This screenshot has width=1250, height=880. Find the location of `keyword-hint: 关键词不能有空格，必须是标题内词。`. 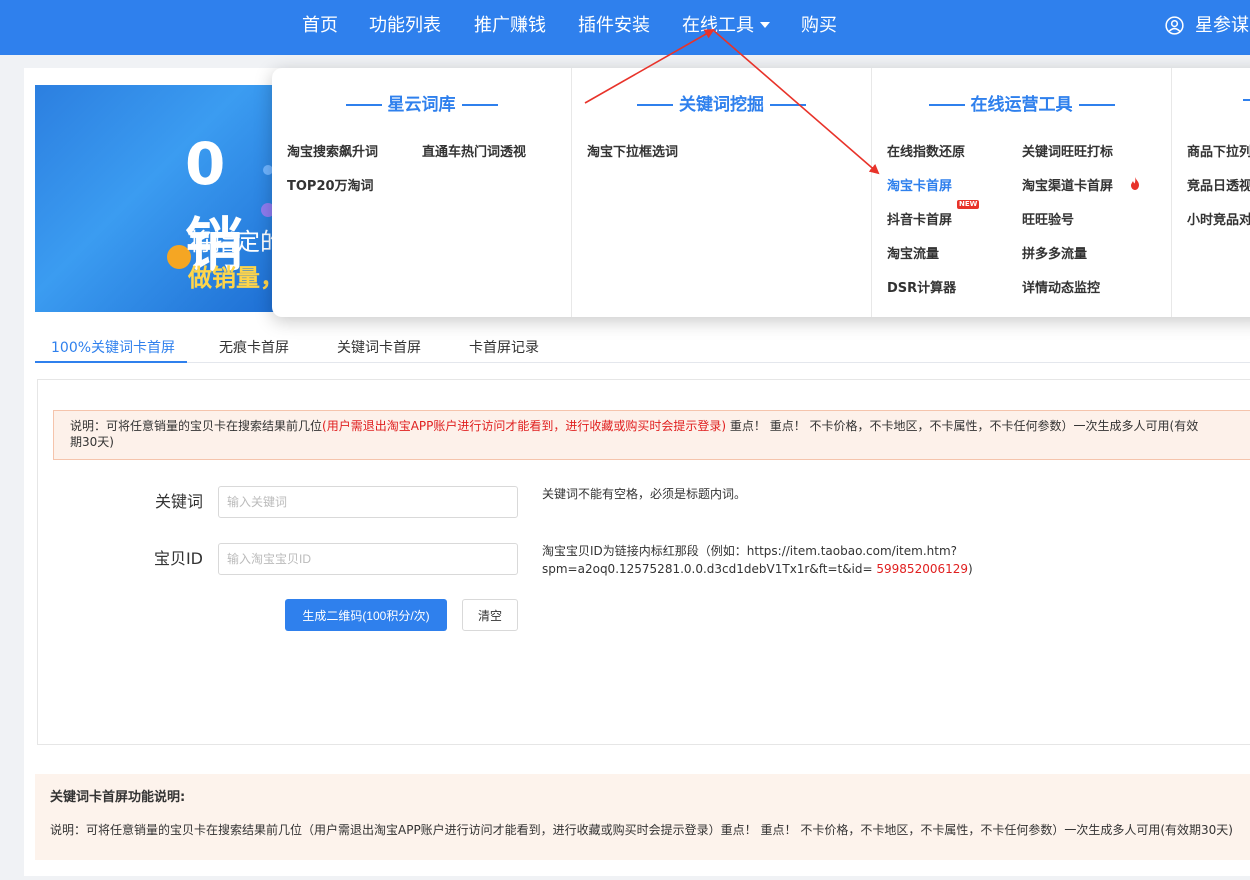

keyword-hint: 关键词不能有空格，必须是标题内词。 is located at coordinates (644, 494).